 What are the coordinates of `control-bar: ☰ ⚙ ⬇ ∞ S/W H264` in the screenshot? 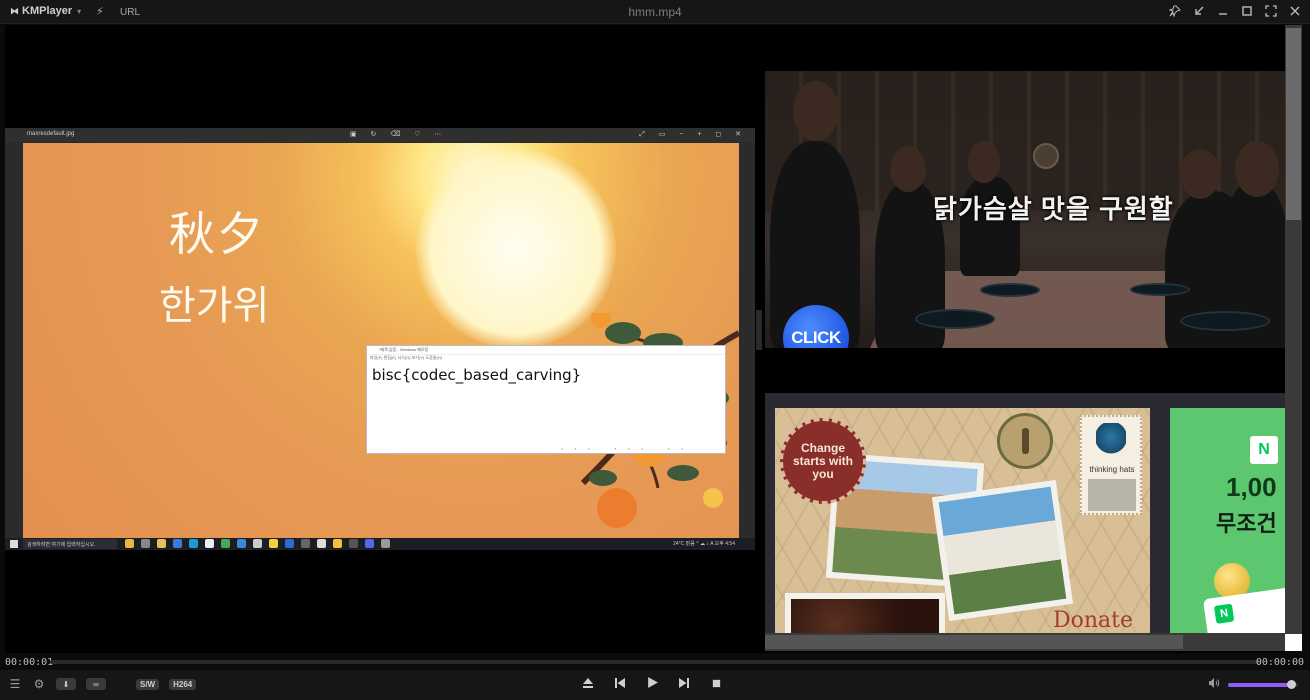 It's located at (655, 685).